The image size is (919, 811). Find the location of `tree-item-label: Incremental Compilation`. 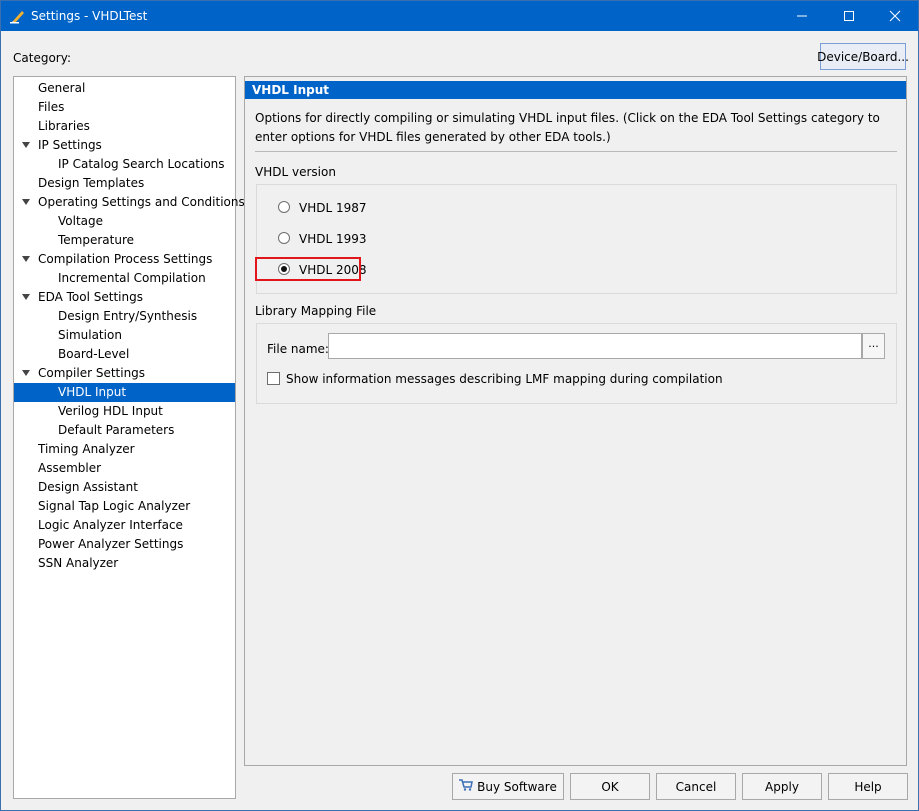

tree-item-label: Incremental Compilation is located at coordinates (132, 278).